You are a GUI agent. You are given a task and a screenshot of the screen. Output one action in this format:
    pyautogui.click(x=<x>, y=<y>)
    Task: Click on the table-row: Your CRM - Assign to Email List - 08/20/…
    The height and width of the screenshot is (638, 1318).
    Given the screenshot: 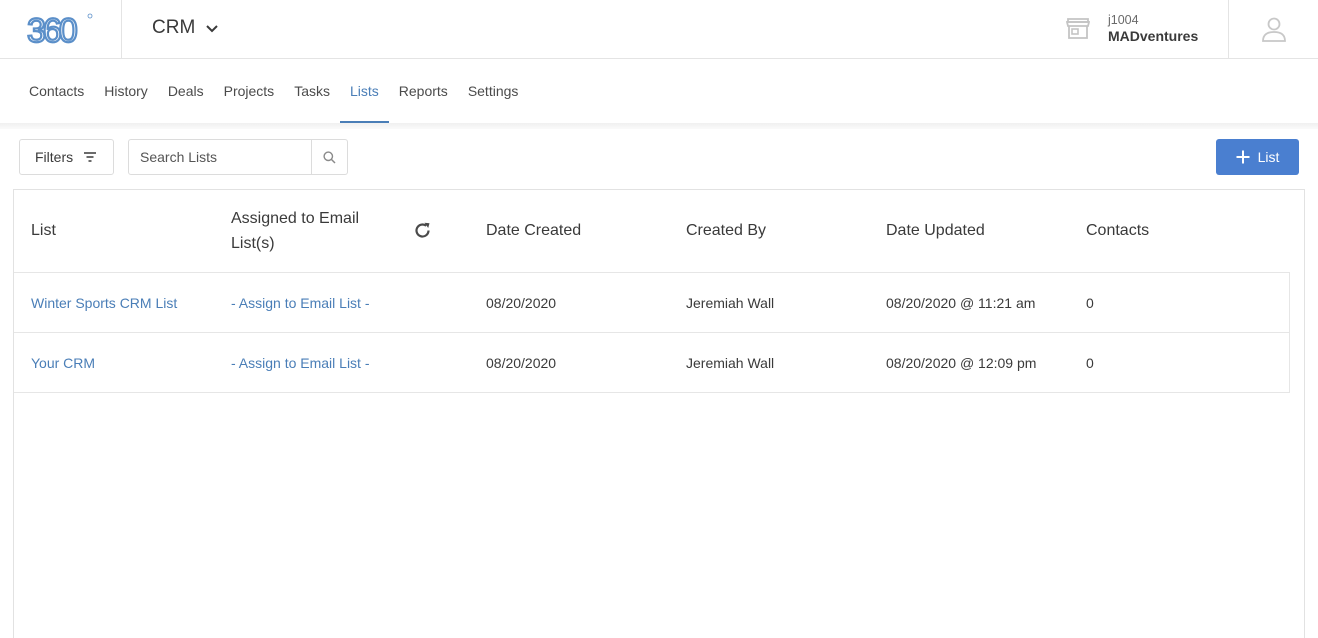 What is the action you would take?
    pyautogui.click(x=652, y=363)
    